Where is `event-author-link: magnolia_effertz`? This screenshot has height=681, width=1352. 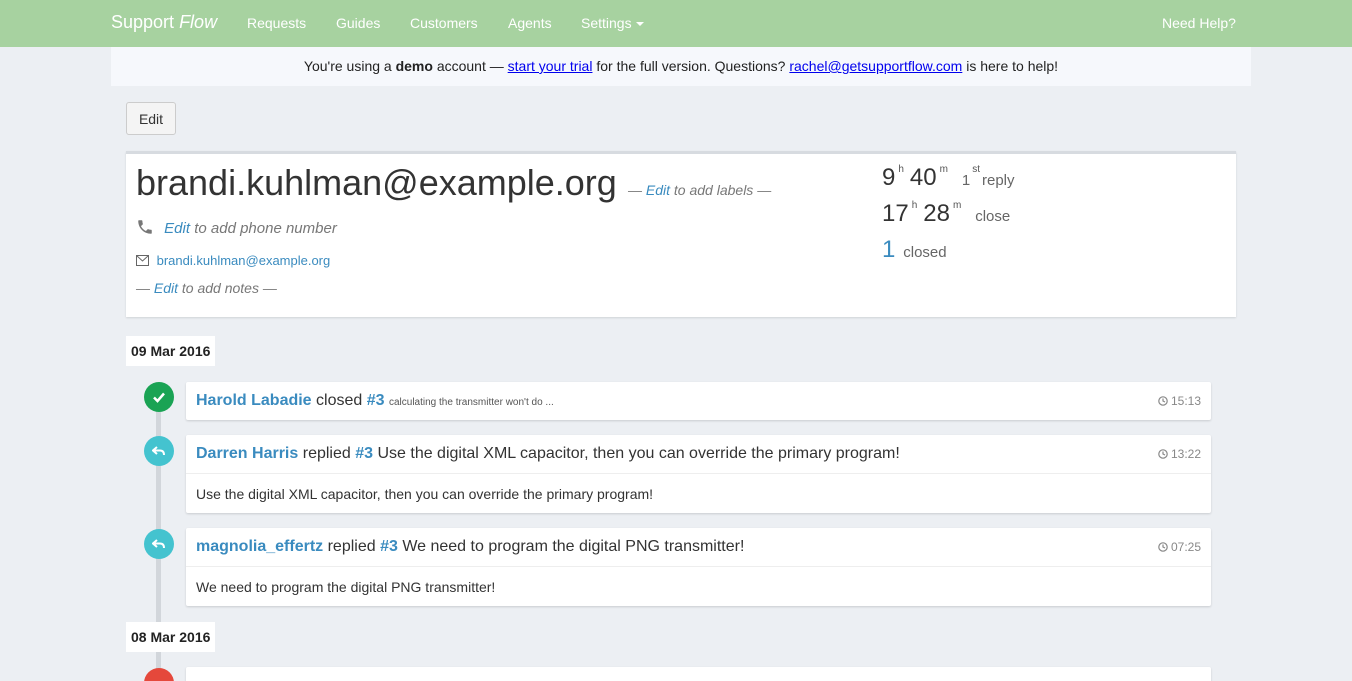 event-author-link: magnolia_effertz is located at coordinates (259, 546).